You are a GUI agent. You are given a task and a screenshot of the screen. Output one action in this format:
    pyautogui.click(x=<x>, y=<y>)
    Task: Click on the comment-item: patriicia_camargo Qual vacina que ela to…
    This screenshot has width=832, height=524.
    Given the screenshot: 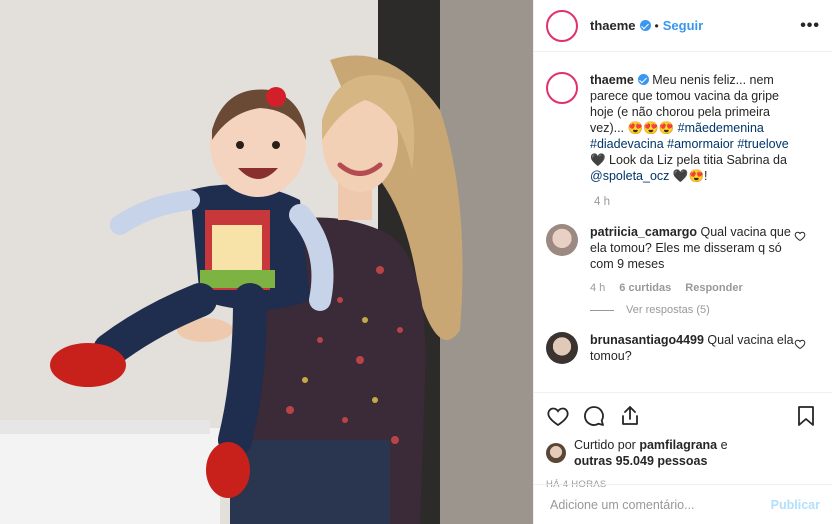 What is the action you would take?
    pyautogui.click(x=683, y=248)
    